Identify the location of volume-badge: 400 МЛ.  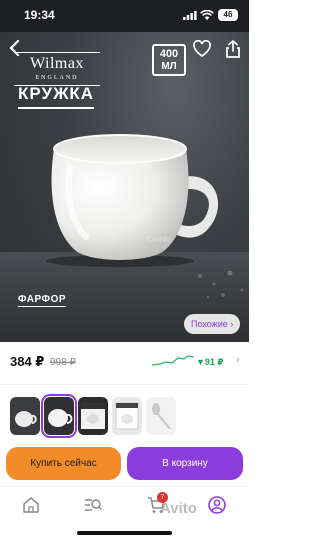
(169, 60).